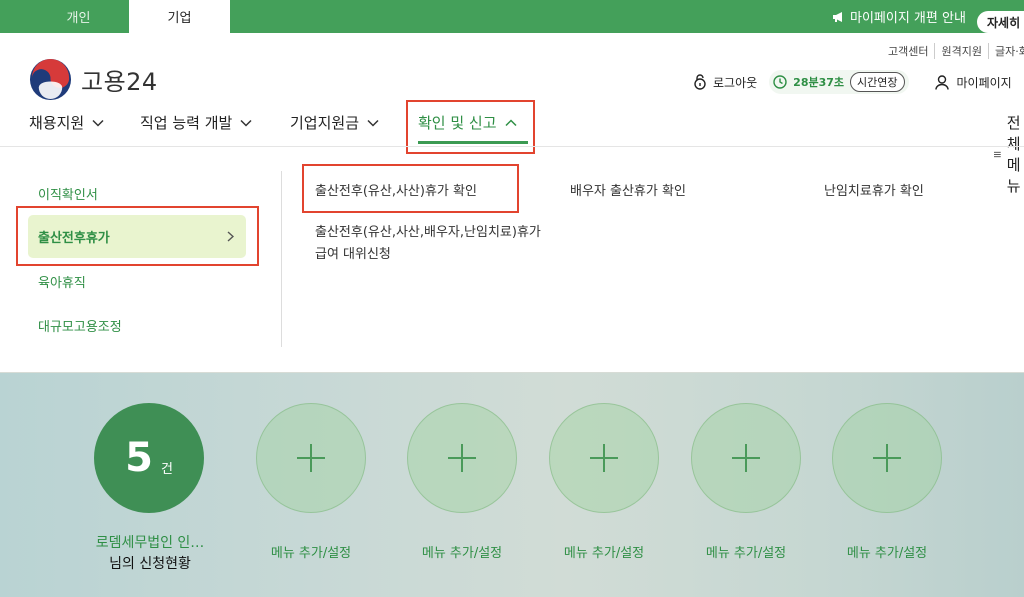 The height and width of the screenshot is (597, 1024). What do you see at coordinates (78, 16) in the screenshot?
I see `tab-person: 개인` at bounding box center [78, 16].